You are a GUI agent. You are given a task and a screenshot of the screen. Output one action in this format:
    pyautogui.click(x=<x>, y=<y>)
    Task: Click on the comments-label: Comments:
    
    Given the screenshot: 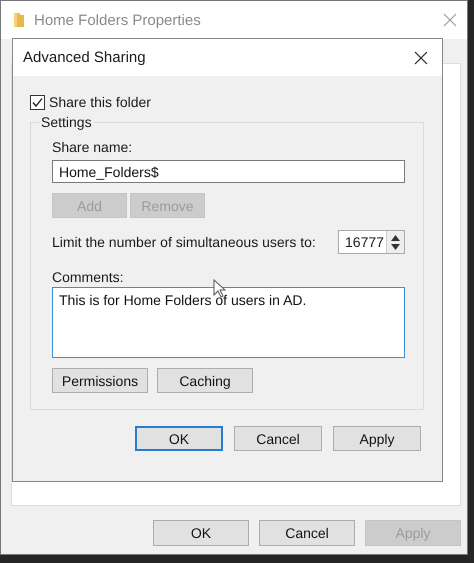 What is the action you would take?
    pyautogui.click(x=88, y=277)
    